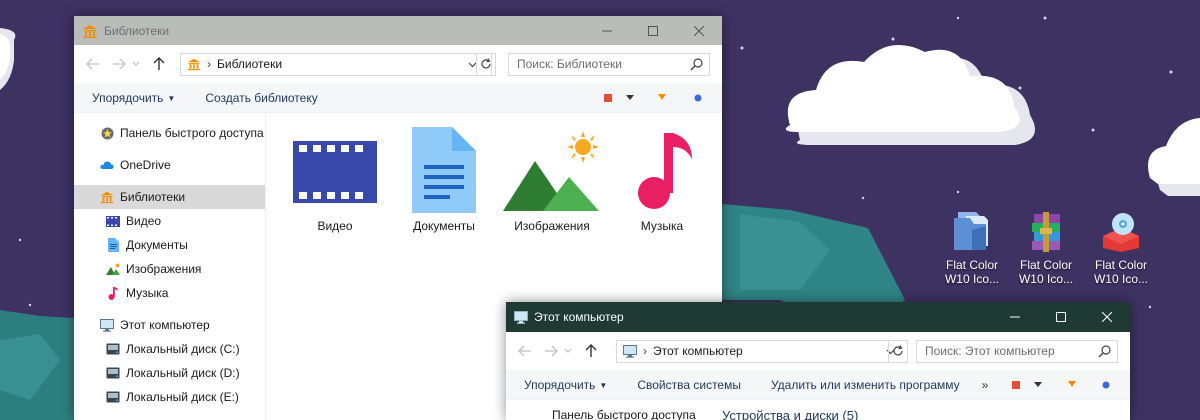  Describe the element at coordinates (137, 30) in the screenshot. I see `window-title: Библиотеки` at that location.